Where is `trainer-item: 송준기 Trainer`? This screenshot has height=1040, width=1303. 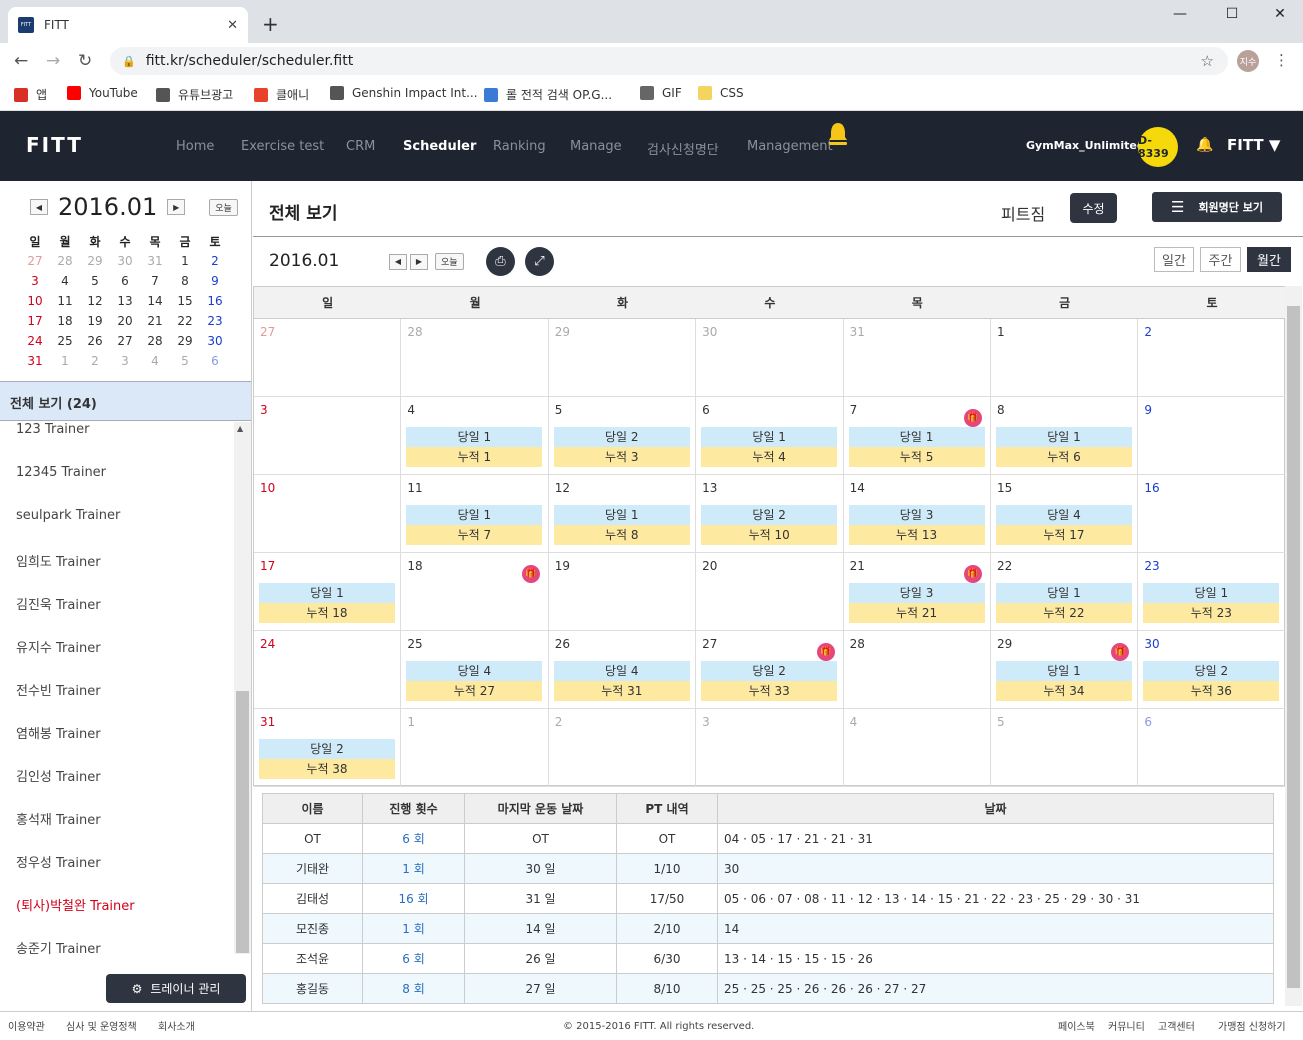
trainer-item: 송준기 Trainer is located at coordinates (58, 947).